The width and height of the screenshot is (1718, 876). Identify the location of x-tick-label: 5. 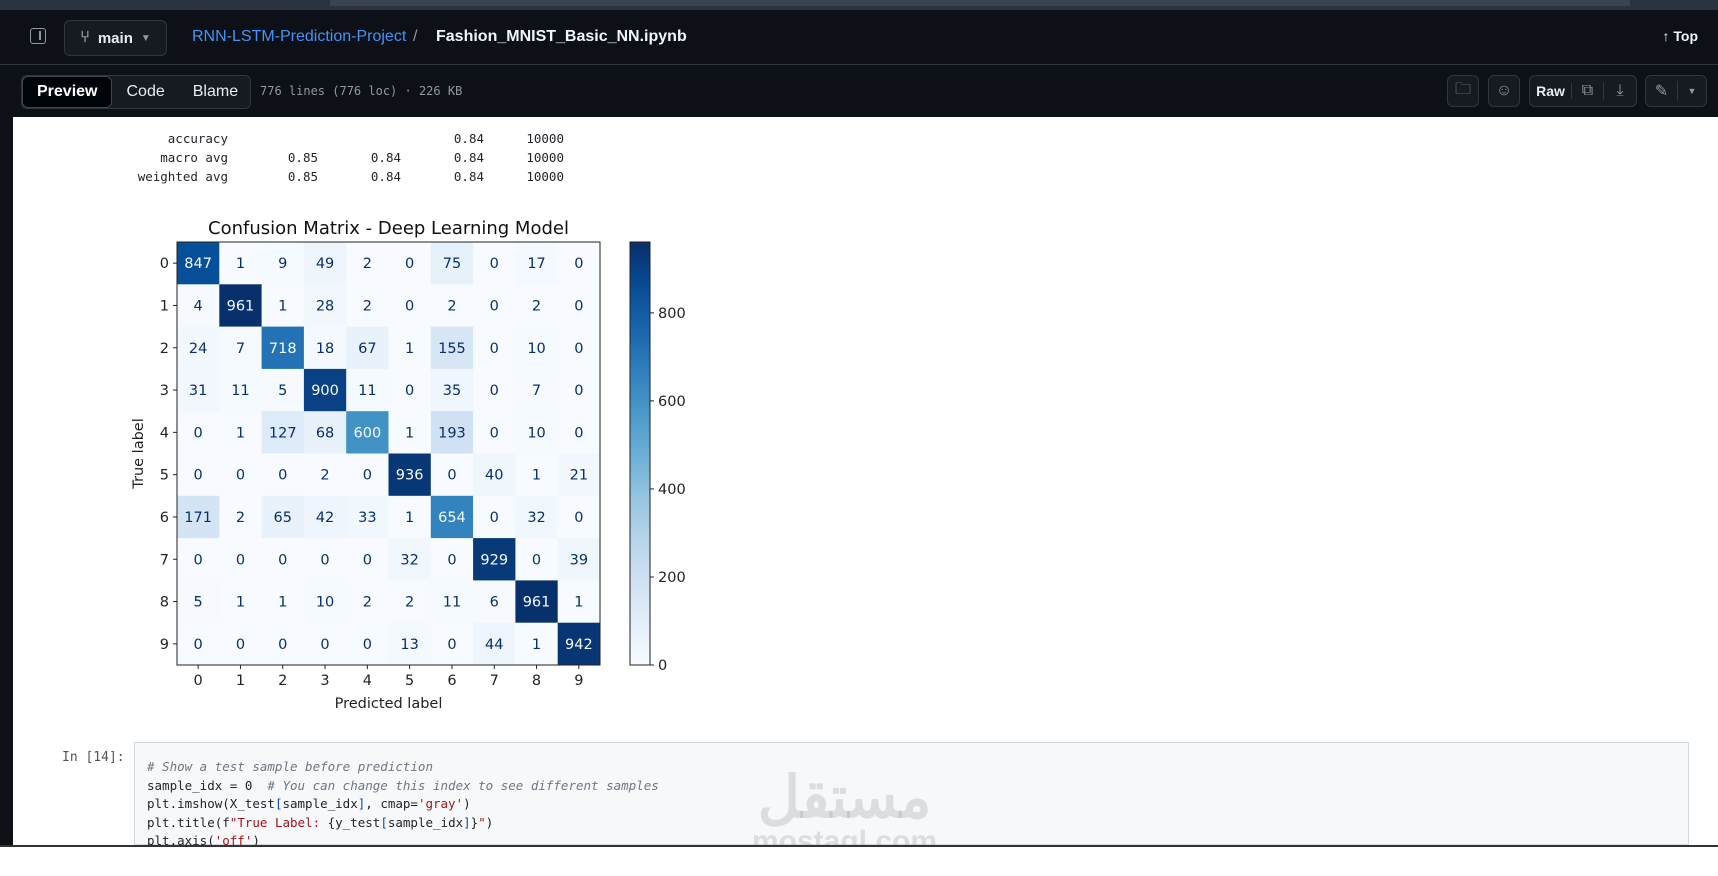
(409, 681).